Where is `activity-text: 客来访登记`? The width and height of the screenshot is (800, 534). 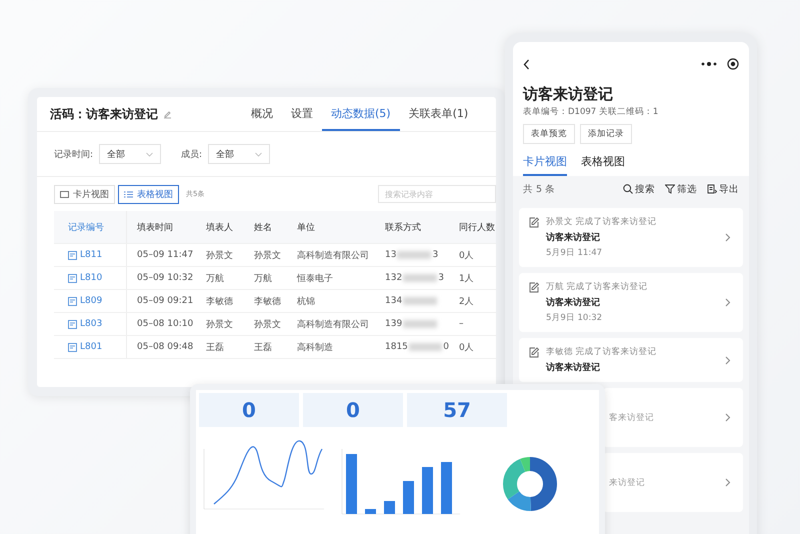 activity-text: 客来访登记 is located at coordinates (632, 418).